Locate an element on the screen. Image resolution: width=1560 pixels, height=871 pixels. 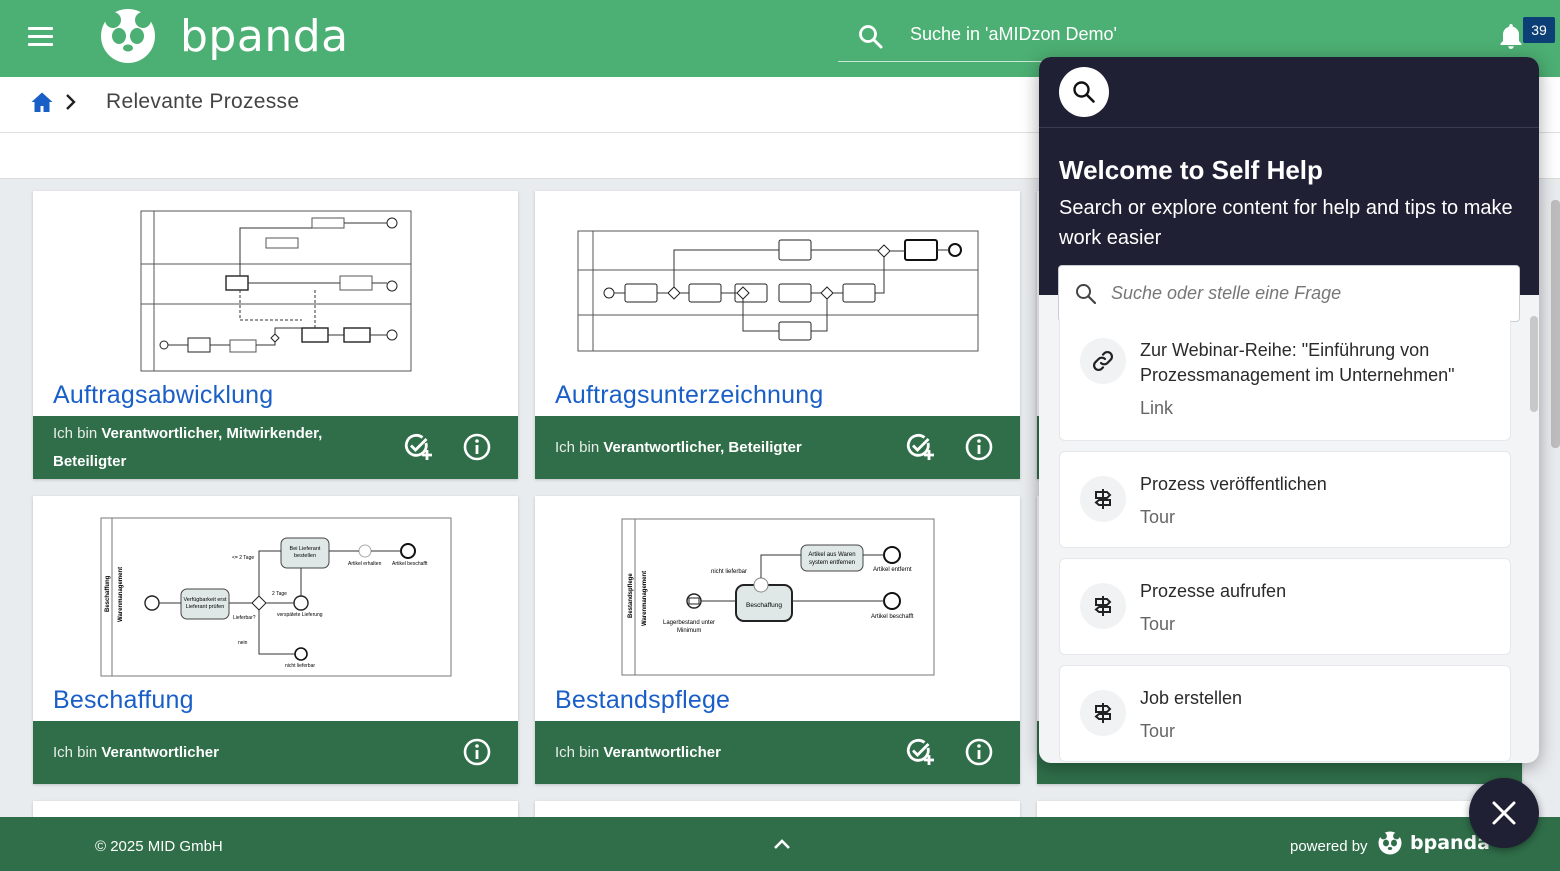
chevron-up-icon is located at coordinates (782, 844).